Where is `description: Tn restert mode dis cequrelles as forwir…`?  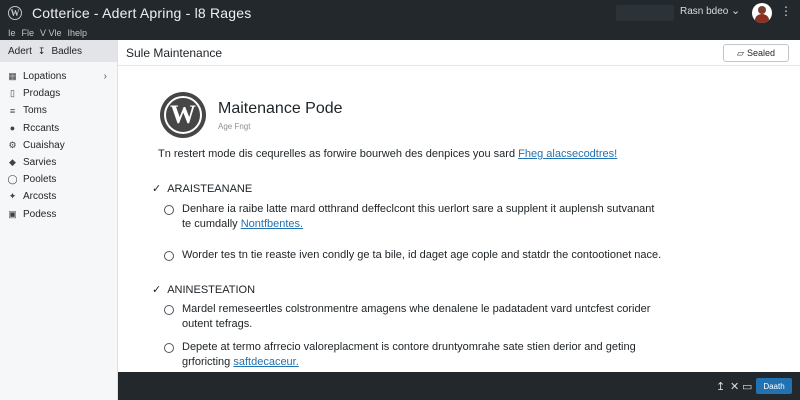
description: Tn restert mode dis cequrelles as forwir… is located at coordinates (387, 154).